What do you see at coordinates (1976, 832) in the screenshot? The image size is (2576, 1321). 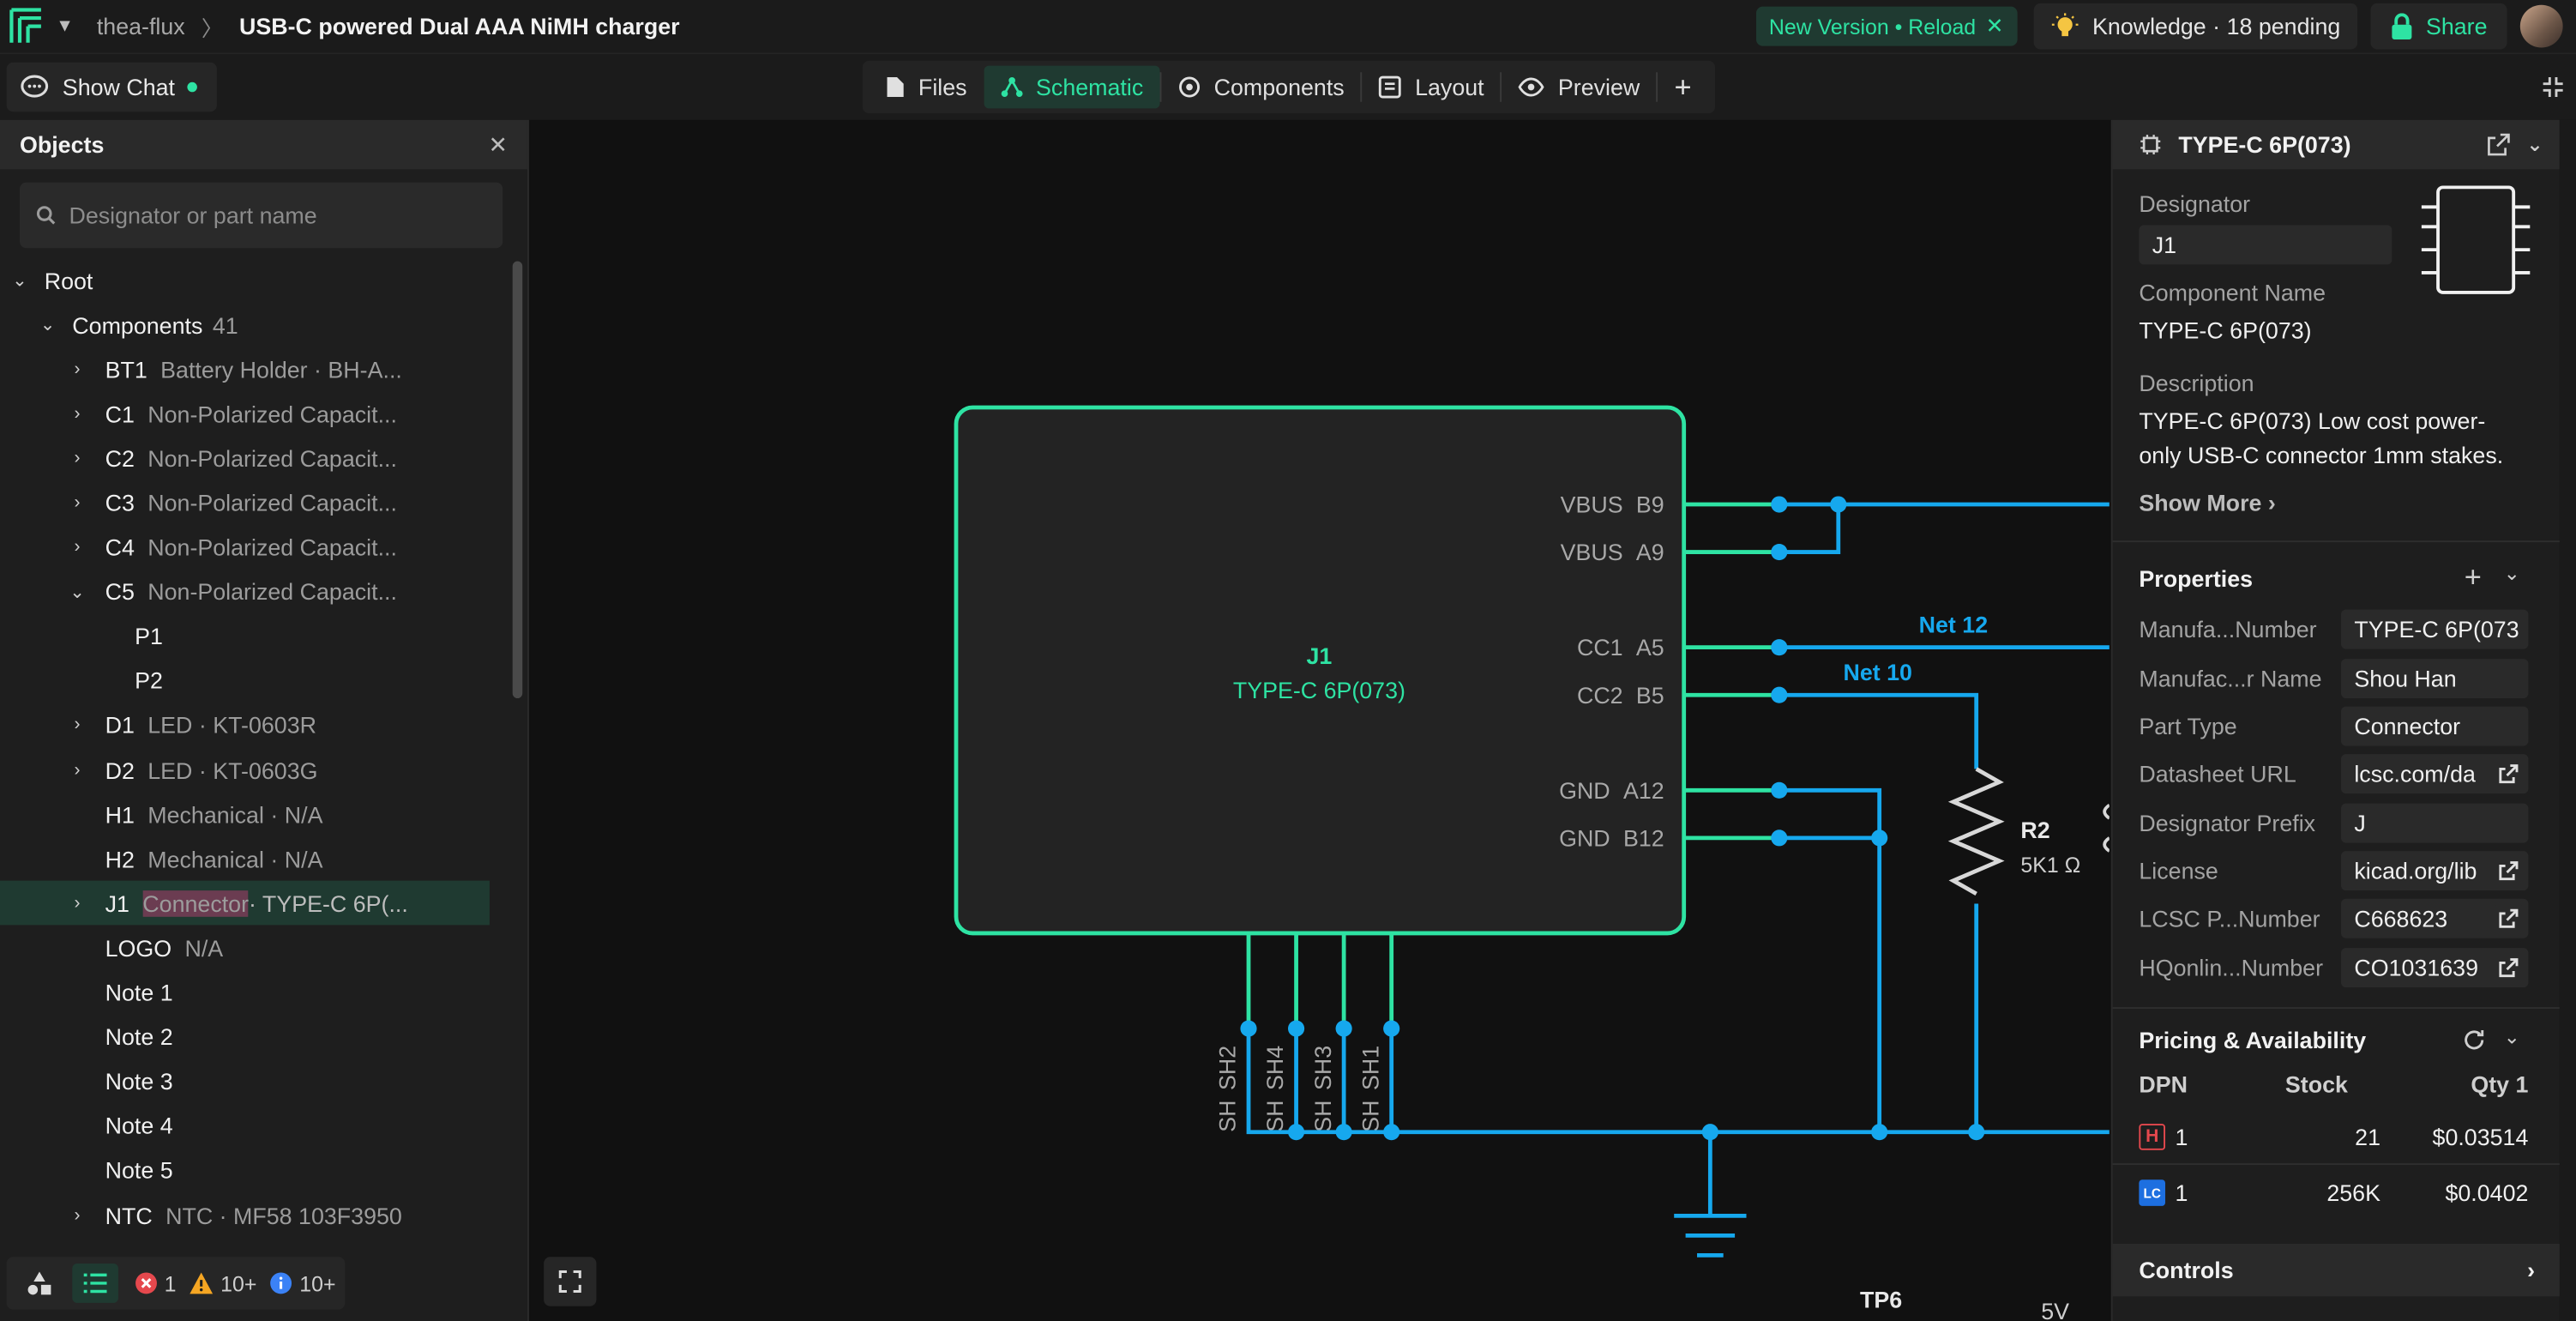 I see `resistor-symbol` at bounding box center [1976, 832].